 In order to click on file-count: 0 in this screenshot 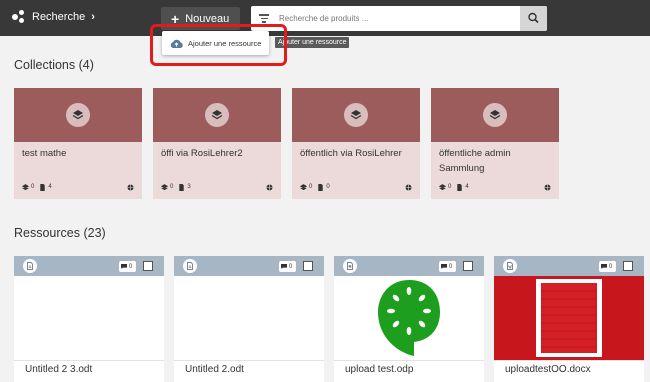, I will do `click(328, 187)`.